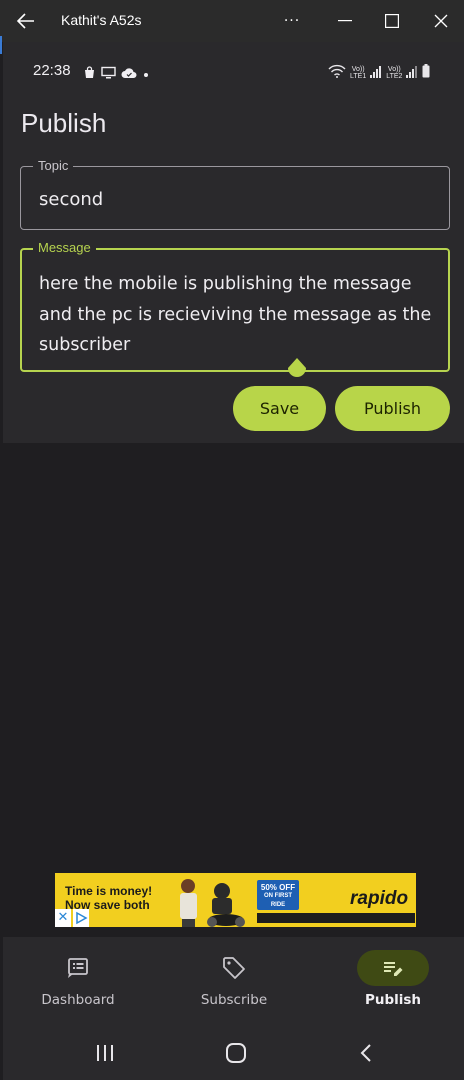 This screenshot has height=1080, width=464. Describe the element at coordinates (379, 898) in the screenshot. I see `ad-brand-logo: rapido` at that location.